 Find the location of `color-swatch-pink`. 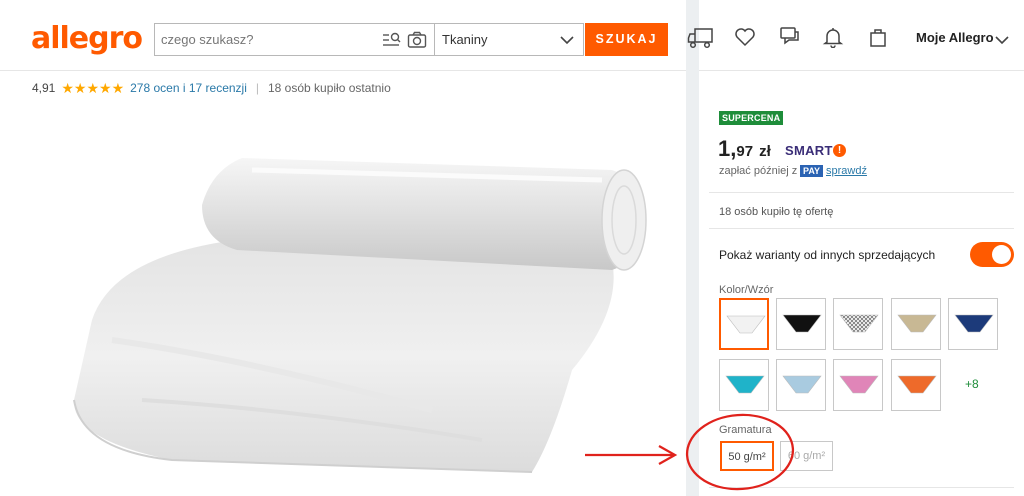

color-swatch-pink is located at coordinates (858, 385).